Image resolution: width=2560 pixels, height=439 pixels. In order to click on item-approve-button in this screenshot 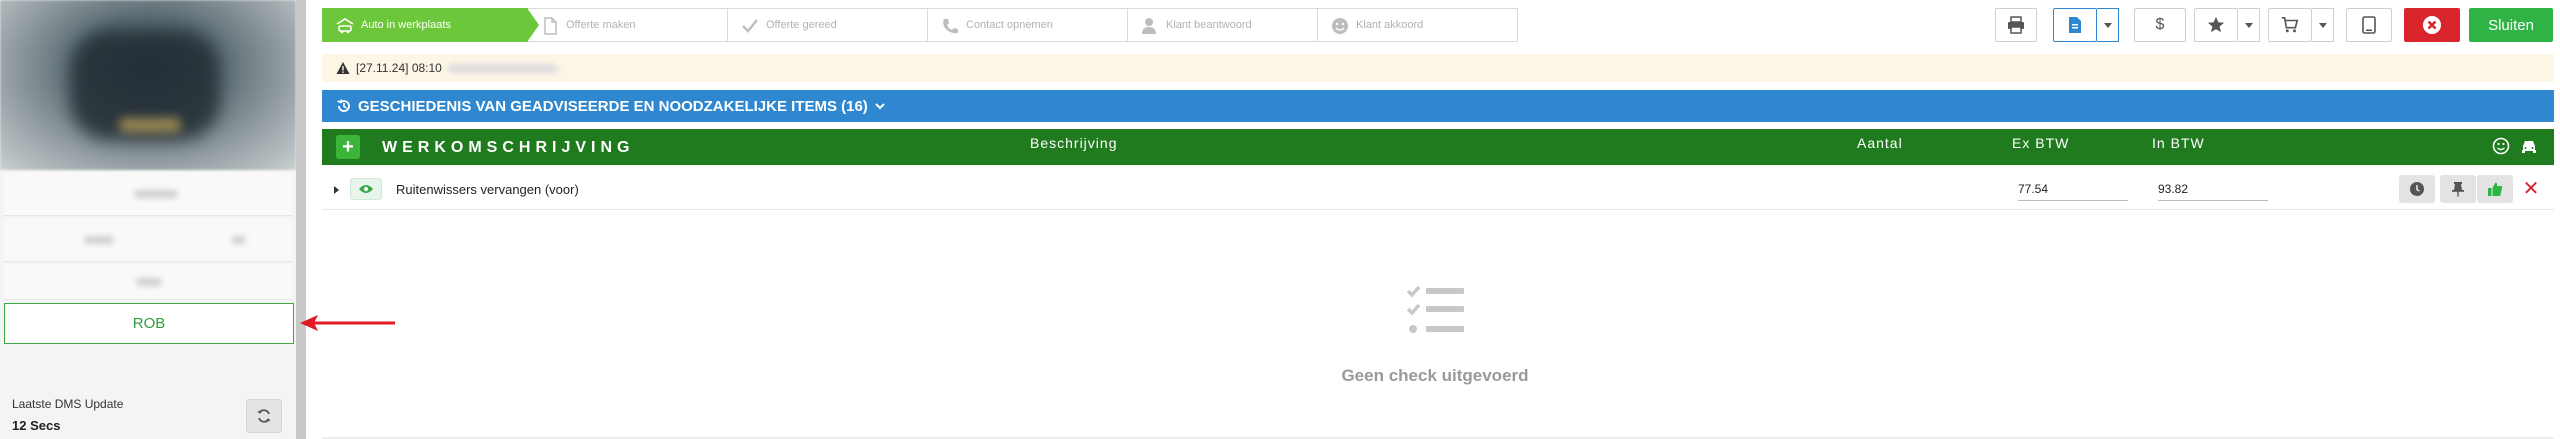, I will do `click(2495, 189)`.